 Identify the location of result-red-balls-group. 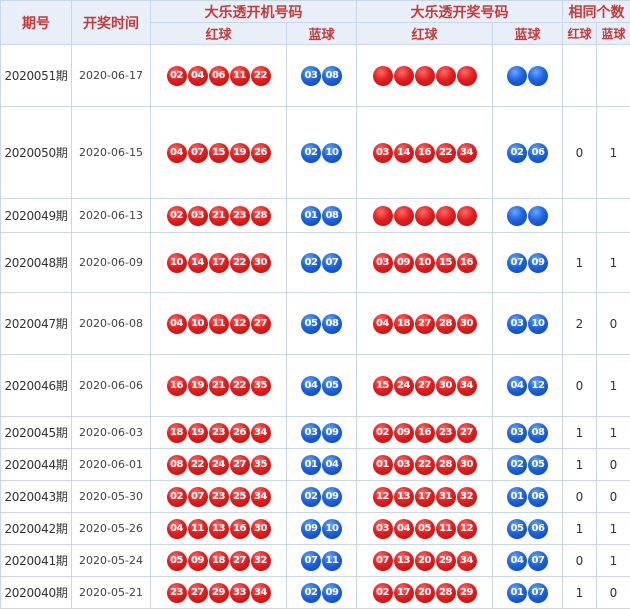
(425, 75).